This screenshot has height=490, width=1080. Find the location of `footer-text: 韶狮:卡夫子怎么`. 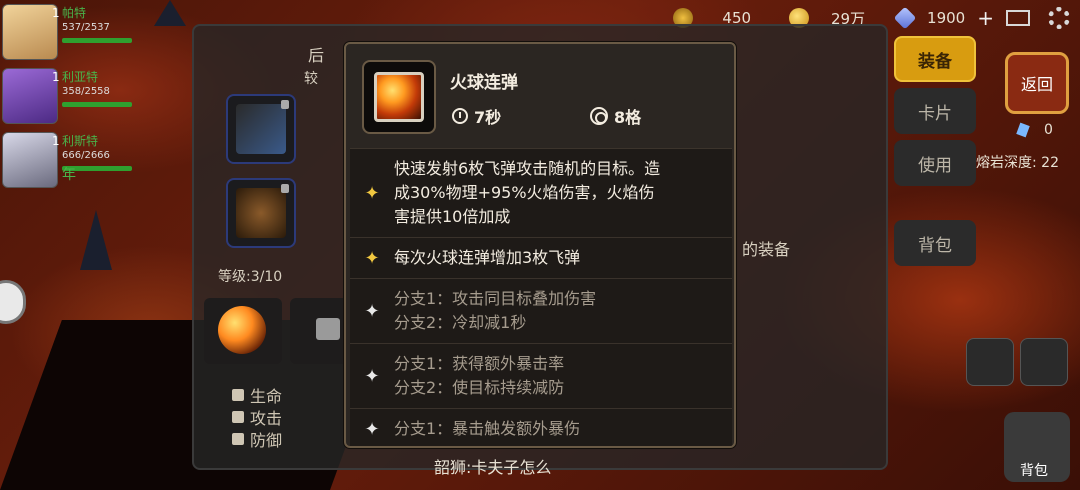

footer-text: 韶狮:卡夫子怎么 is located at coordinates (493, 467).